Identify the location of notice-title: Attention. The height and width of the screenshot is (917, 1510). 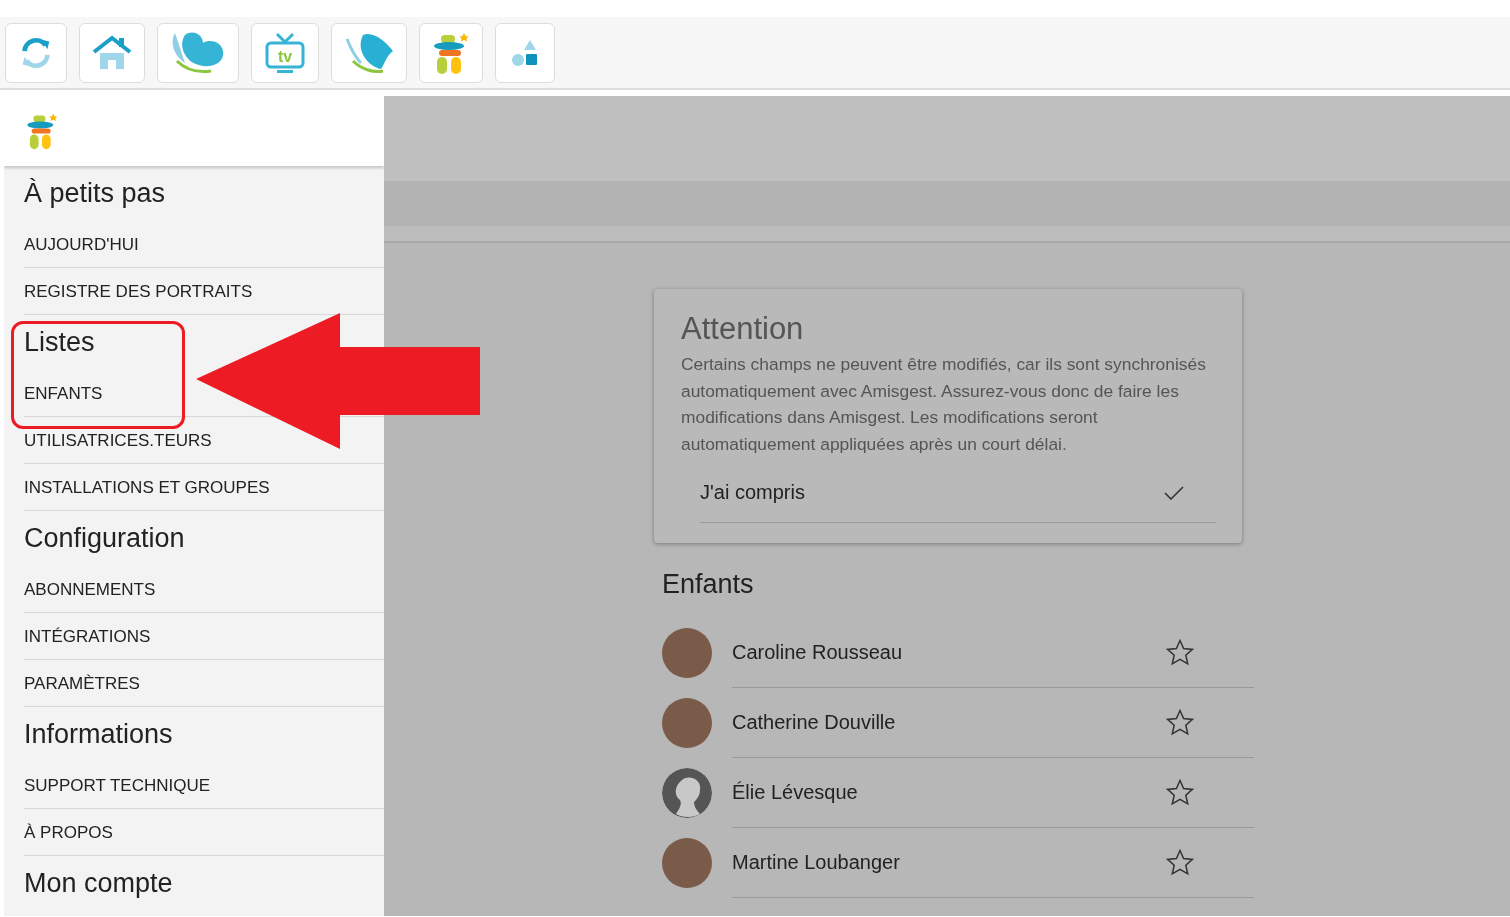
(743, 329).